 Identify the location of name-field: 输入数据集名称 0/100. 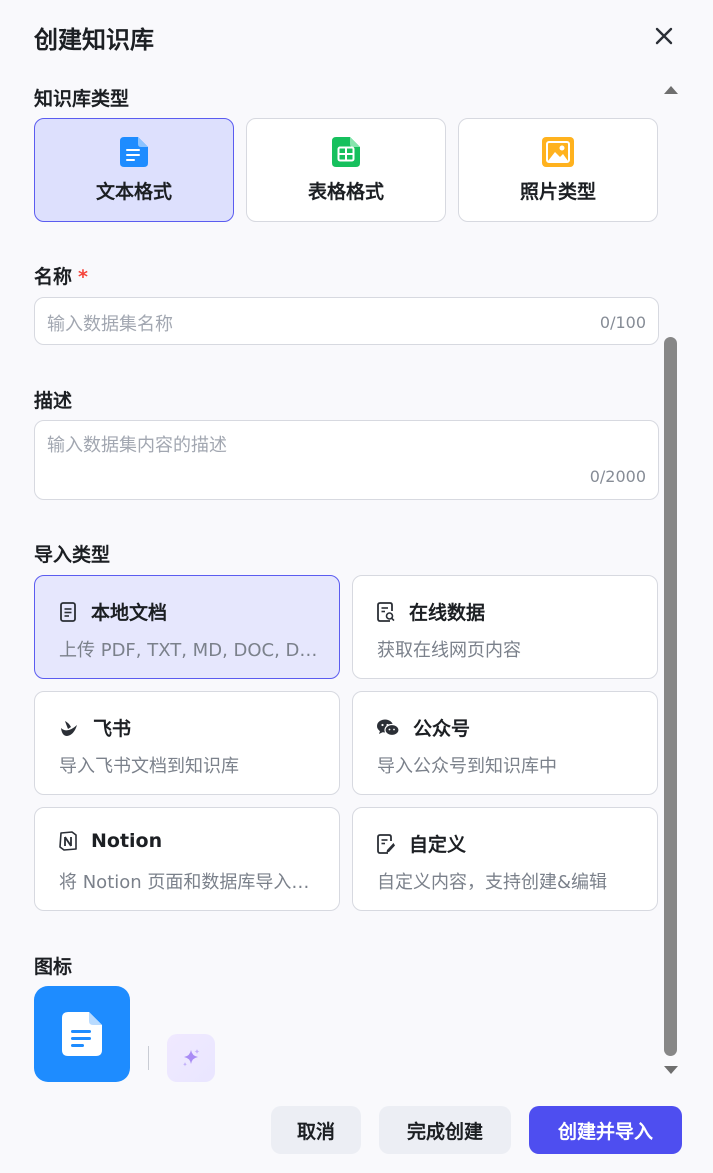
(346, 321).